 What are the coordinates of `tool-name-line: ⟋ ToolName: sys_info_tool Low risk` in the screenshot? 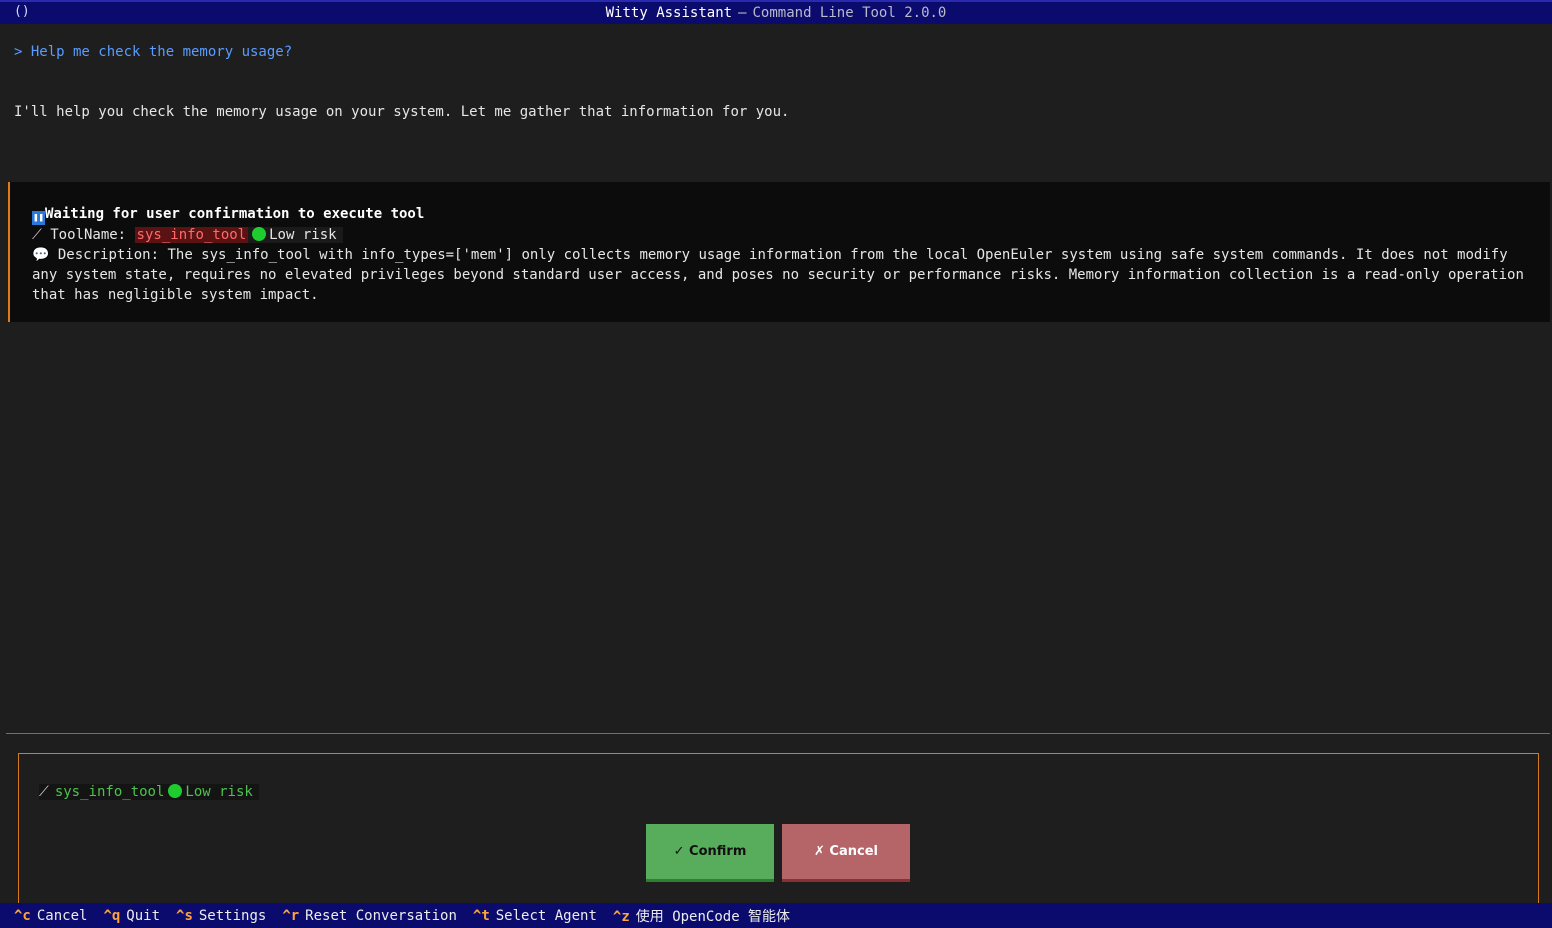 It's located at (781, 235).